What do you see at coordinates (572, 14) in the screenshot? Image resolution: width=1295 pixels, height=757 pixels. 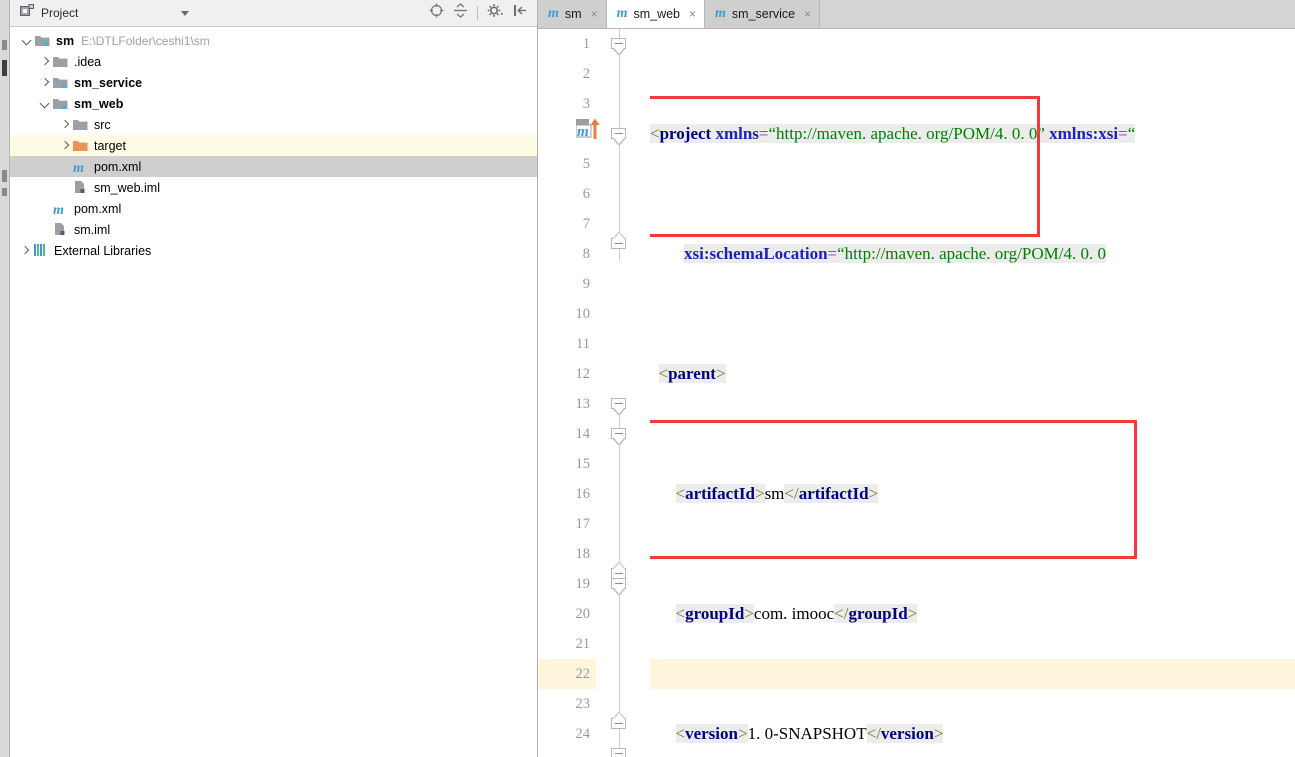 I see `editor-tab-sm: m sm ×` at bounding box center [572, 14].